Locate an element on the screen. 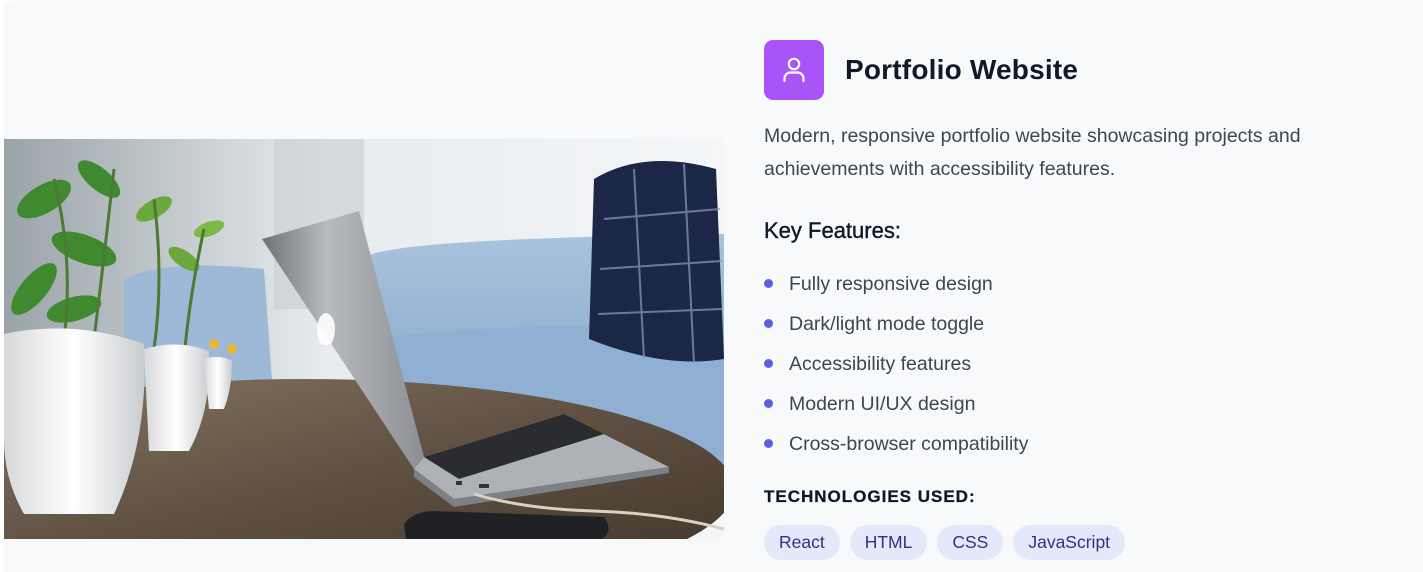 The image size is (1423, 572). feature-label: Accessibility features is located at coordinates (880, 363).